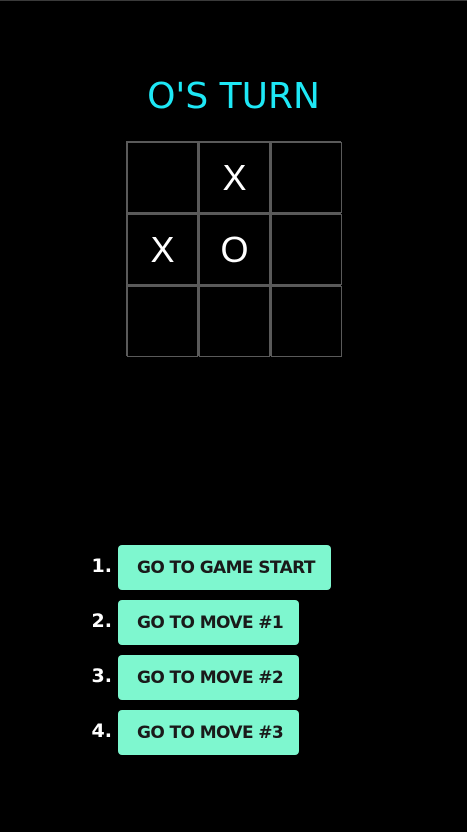 This screenshot has width=467, height=832. What do you see at coordinates (233, 0) in the screenshot?
I see `top-border` at bounding box center [233, 0].